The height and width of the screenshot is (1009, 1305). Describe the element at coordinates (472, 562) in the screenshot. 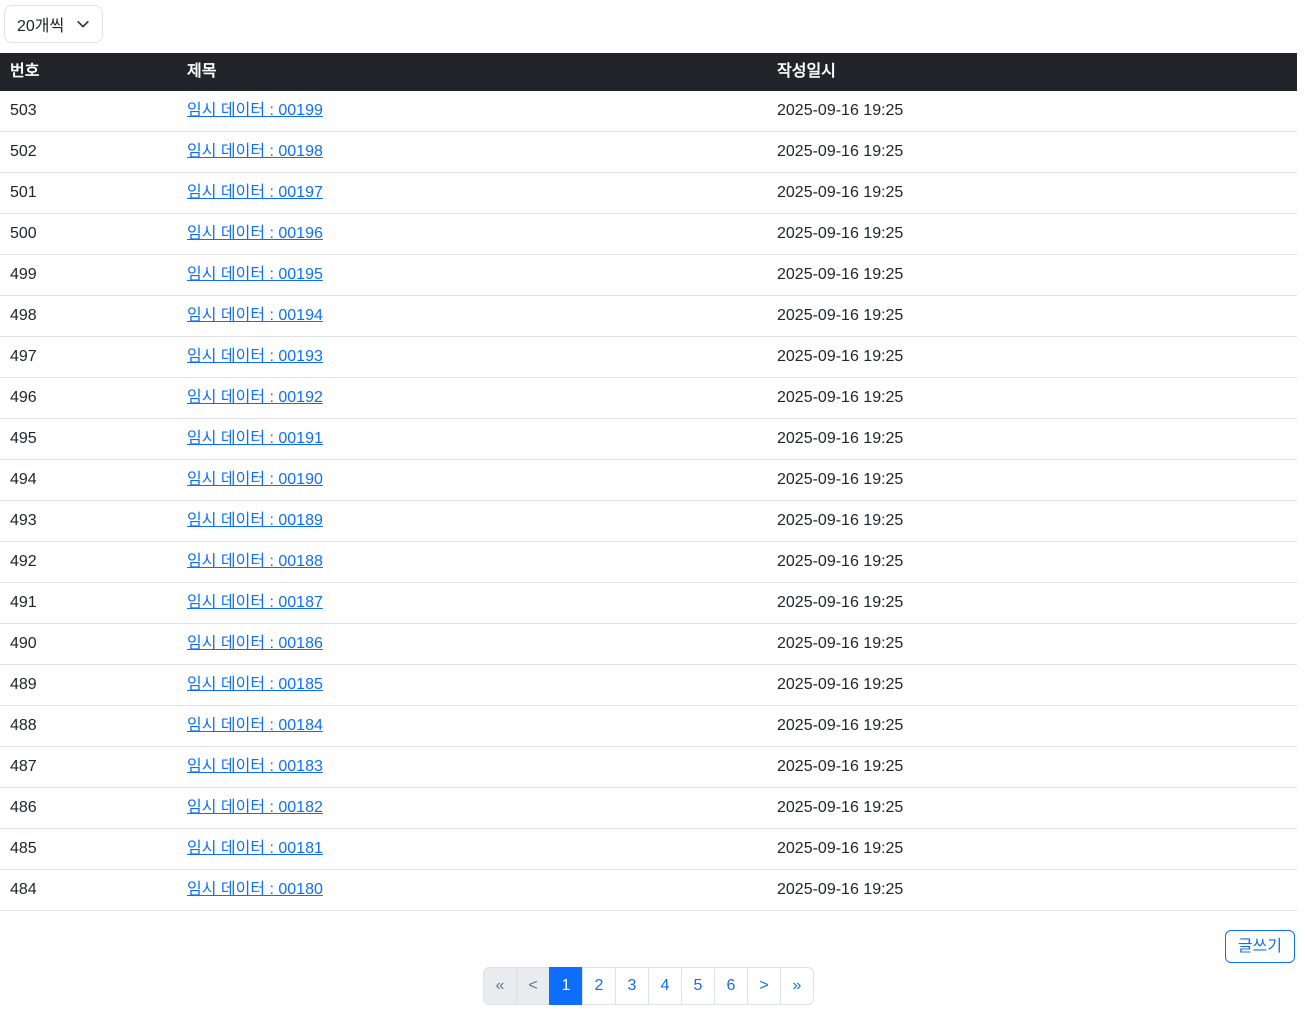

I see `row-title-cell: 임시 데이터 : 00188` at that location.